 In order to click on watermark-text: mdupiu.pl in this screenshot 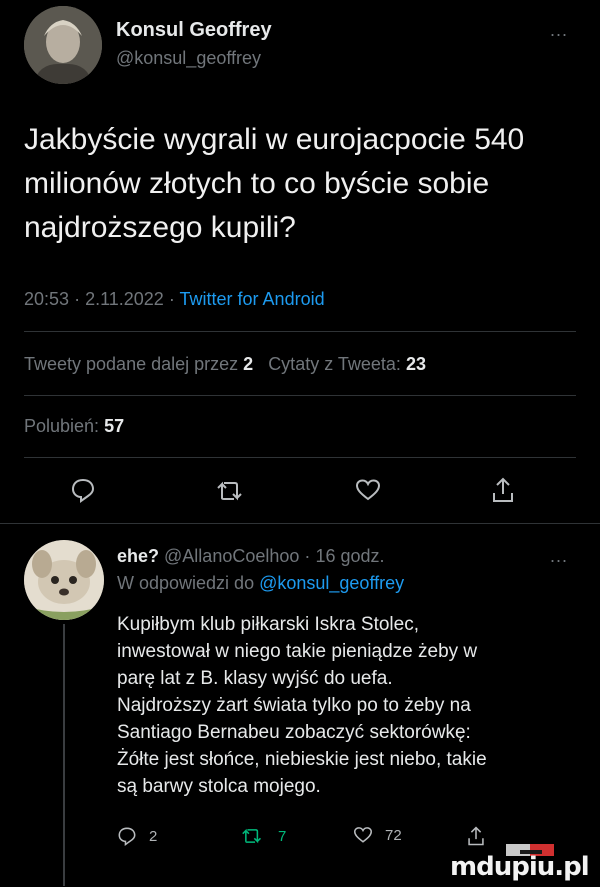, I will do `click(520, 867)`.